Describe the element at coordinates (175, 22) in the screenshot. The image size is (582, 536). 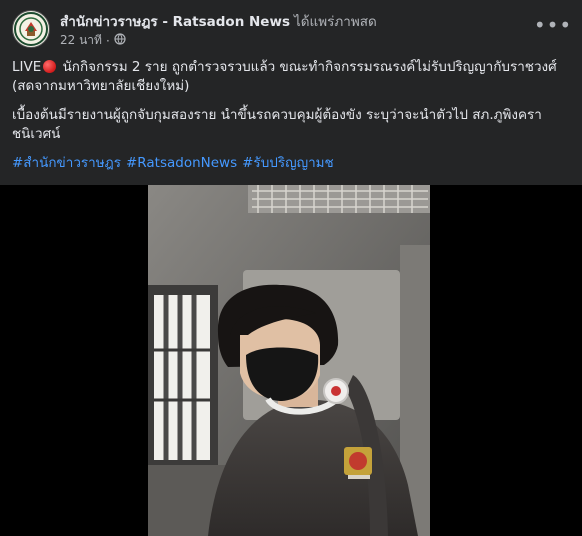
I see `page-name-link: สำนักข่าวราษฎร - Ratsadon News` at that location.